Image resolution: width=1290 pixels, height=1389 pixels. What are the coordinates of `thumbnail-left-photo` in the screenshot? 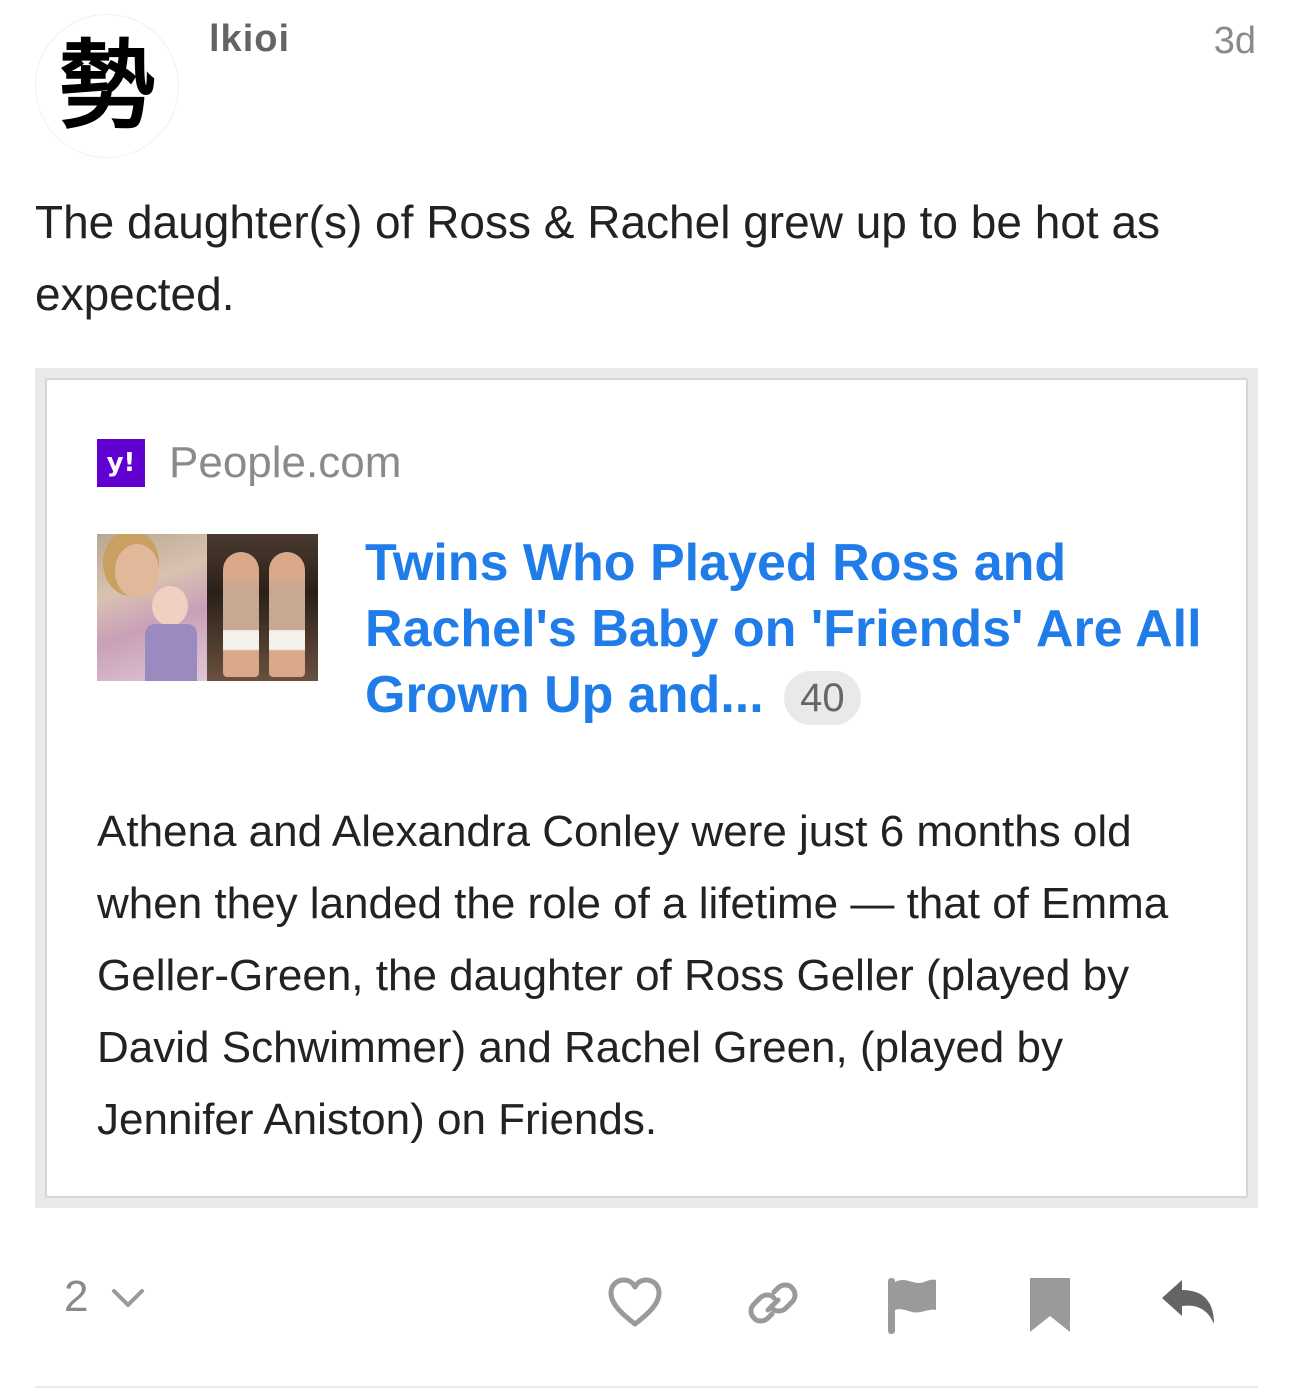 It's located at (152, 607).